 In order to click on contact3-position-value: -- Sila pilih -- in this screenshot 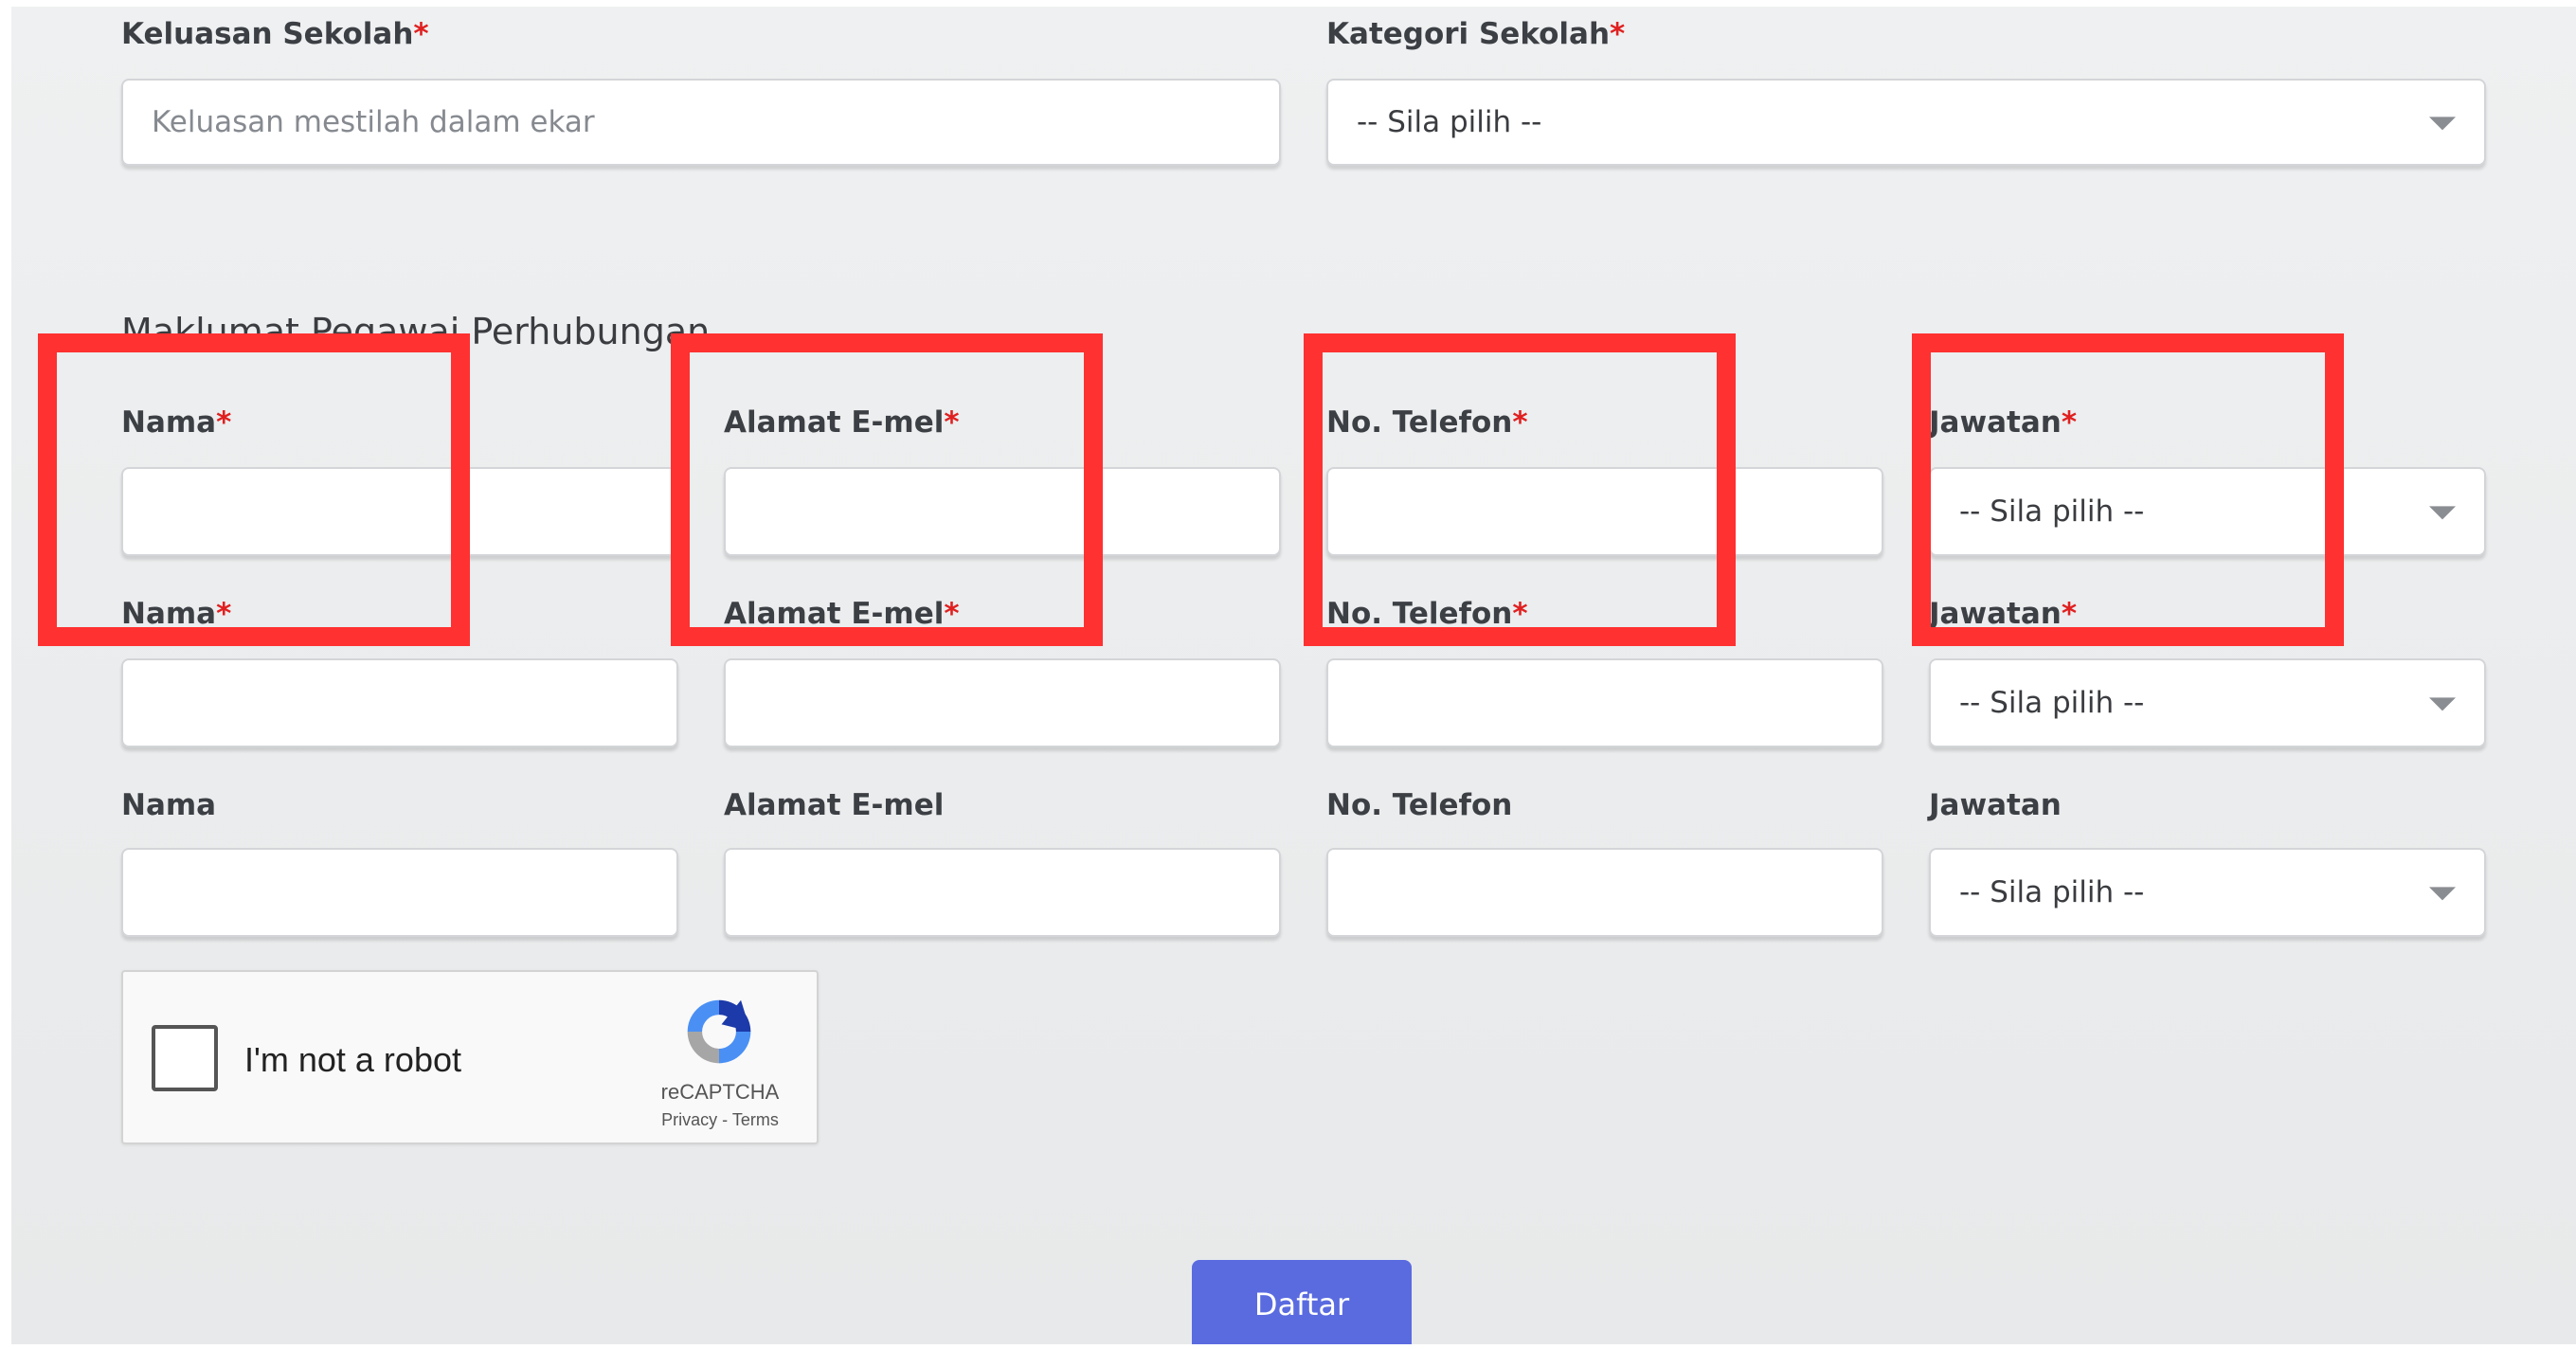, I will do `click(2052, 892)`.